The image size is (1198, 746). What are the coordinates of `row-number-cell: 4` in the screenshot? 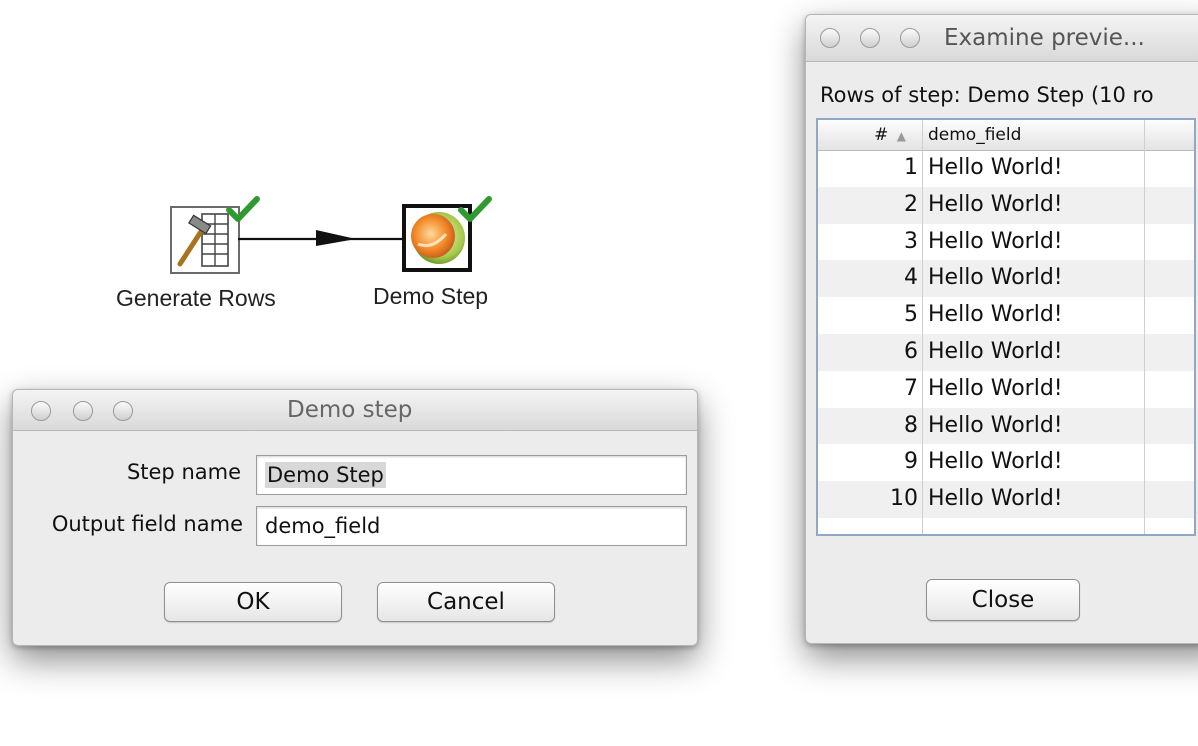 It's located at (911, 278).